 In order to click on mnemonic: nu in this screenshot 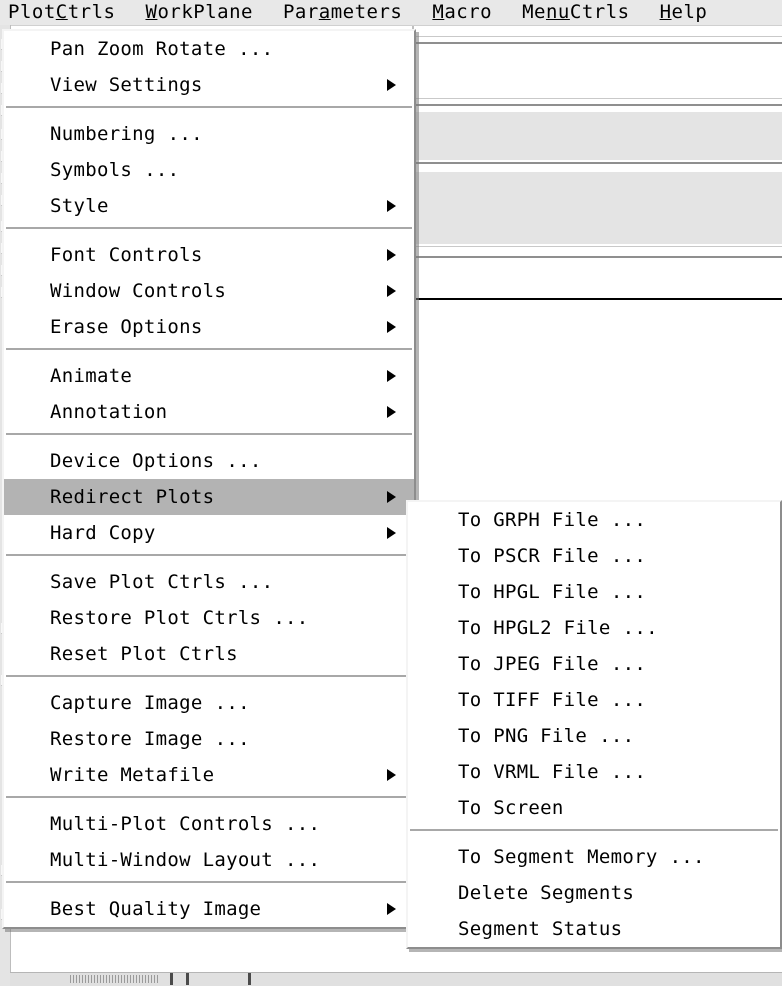, I will do `click(557, 12)`.